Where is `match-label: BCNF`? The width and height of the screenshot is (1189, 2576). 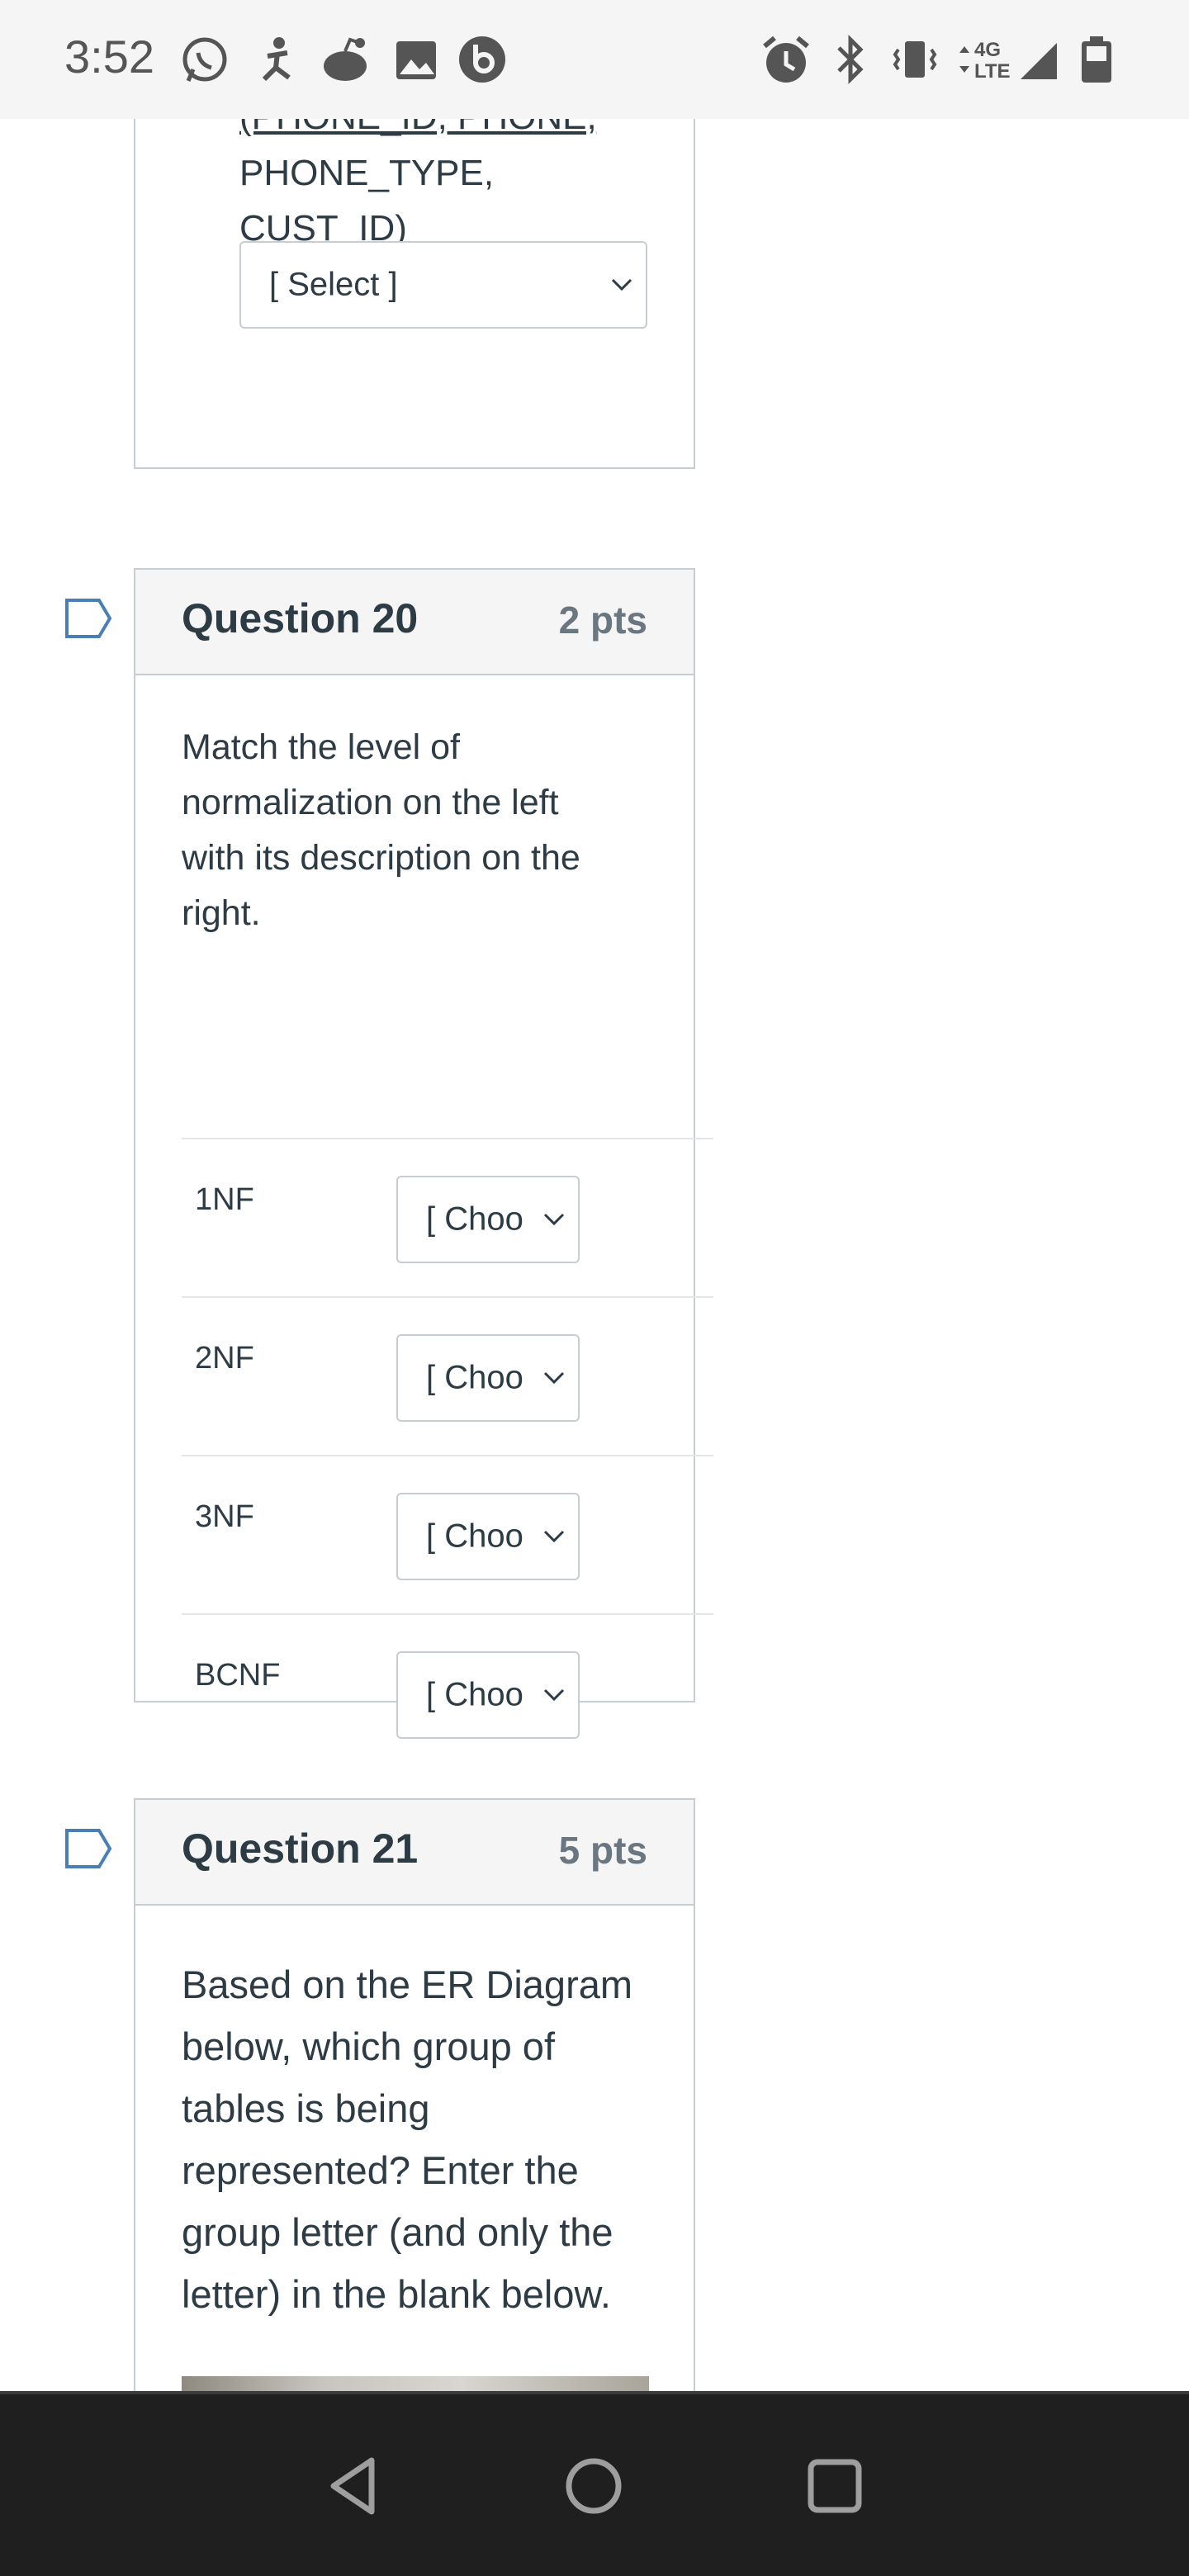 match-label: BCNF is located at coordinates (238, 1675).